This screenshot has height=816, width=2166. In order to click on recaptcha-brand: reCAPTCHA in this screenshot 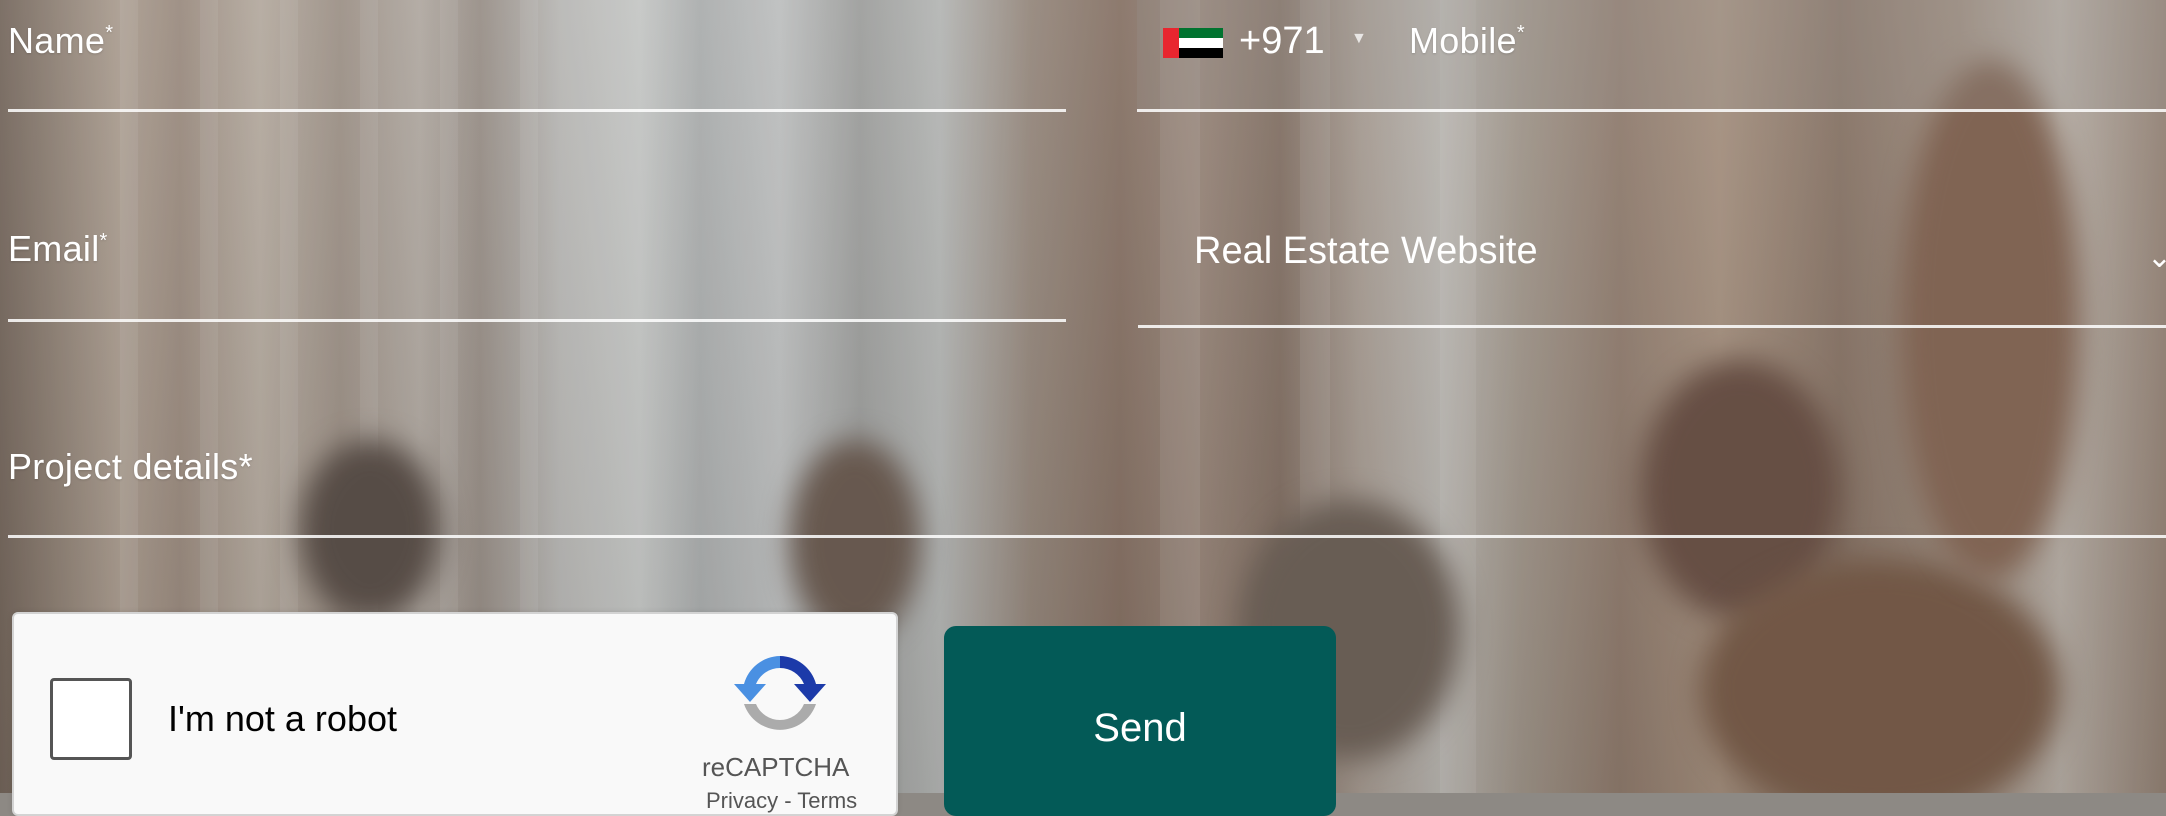, I will do `click(776, 767)`.